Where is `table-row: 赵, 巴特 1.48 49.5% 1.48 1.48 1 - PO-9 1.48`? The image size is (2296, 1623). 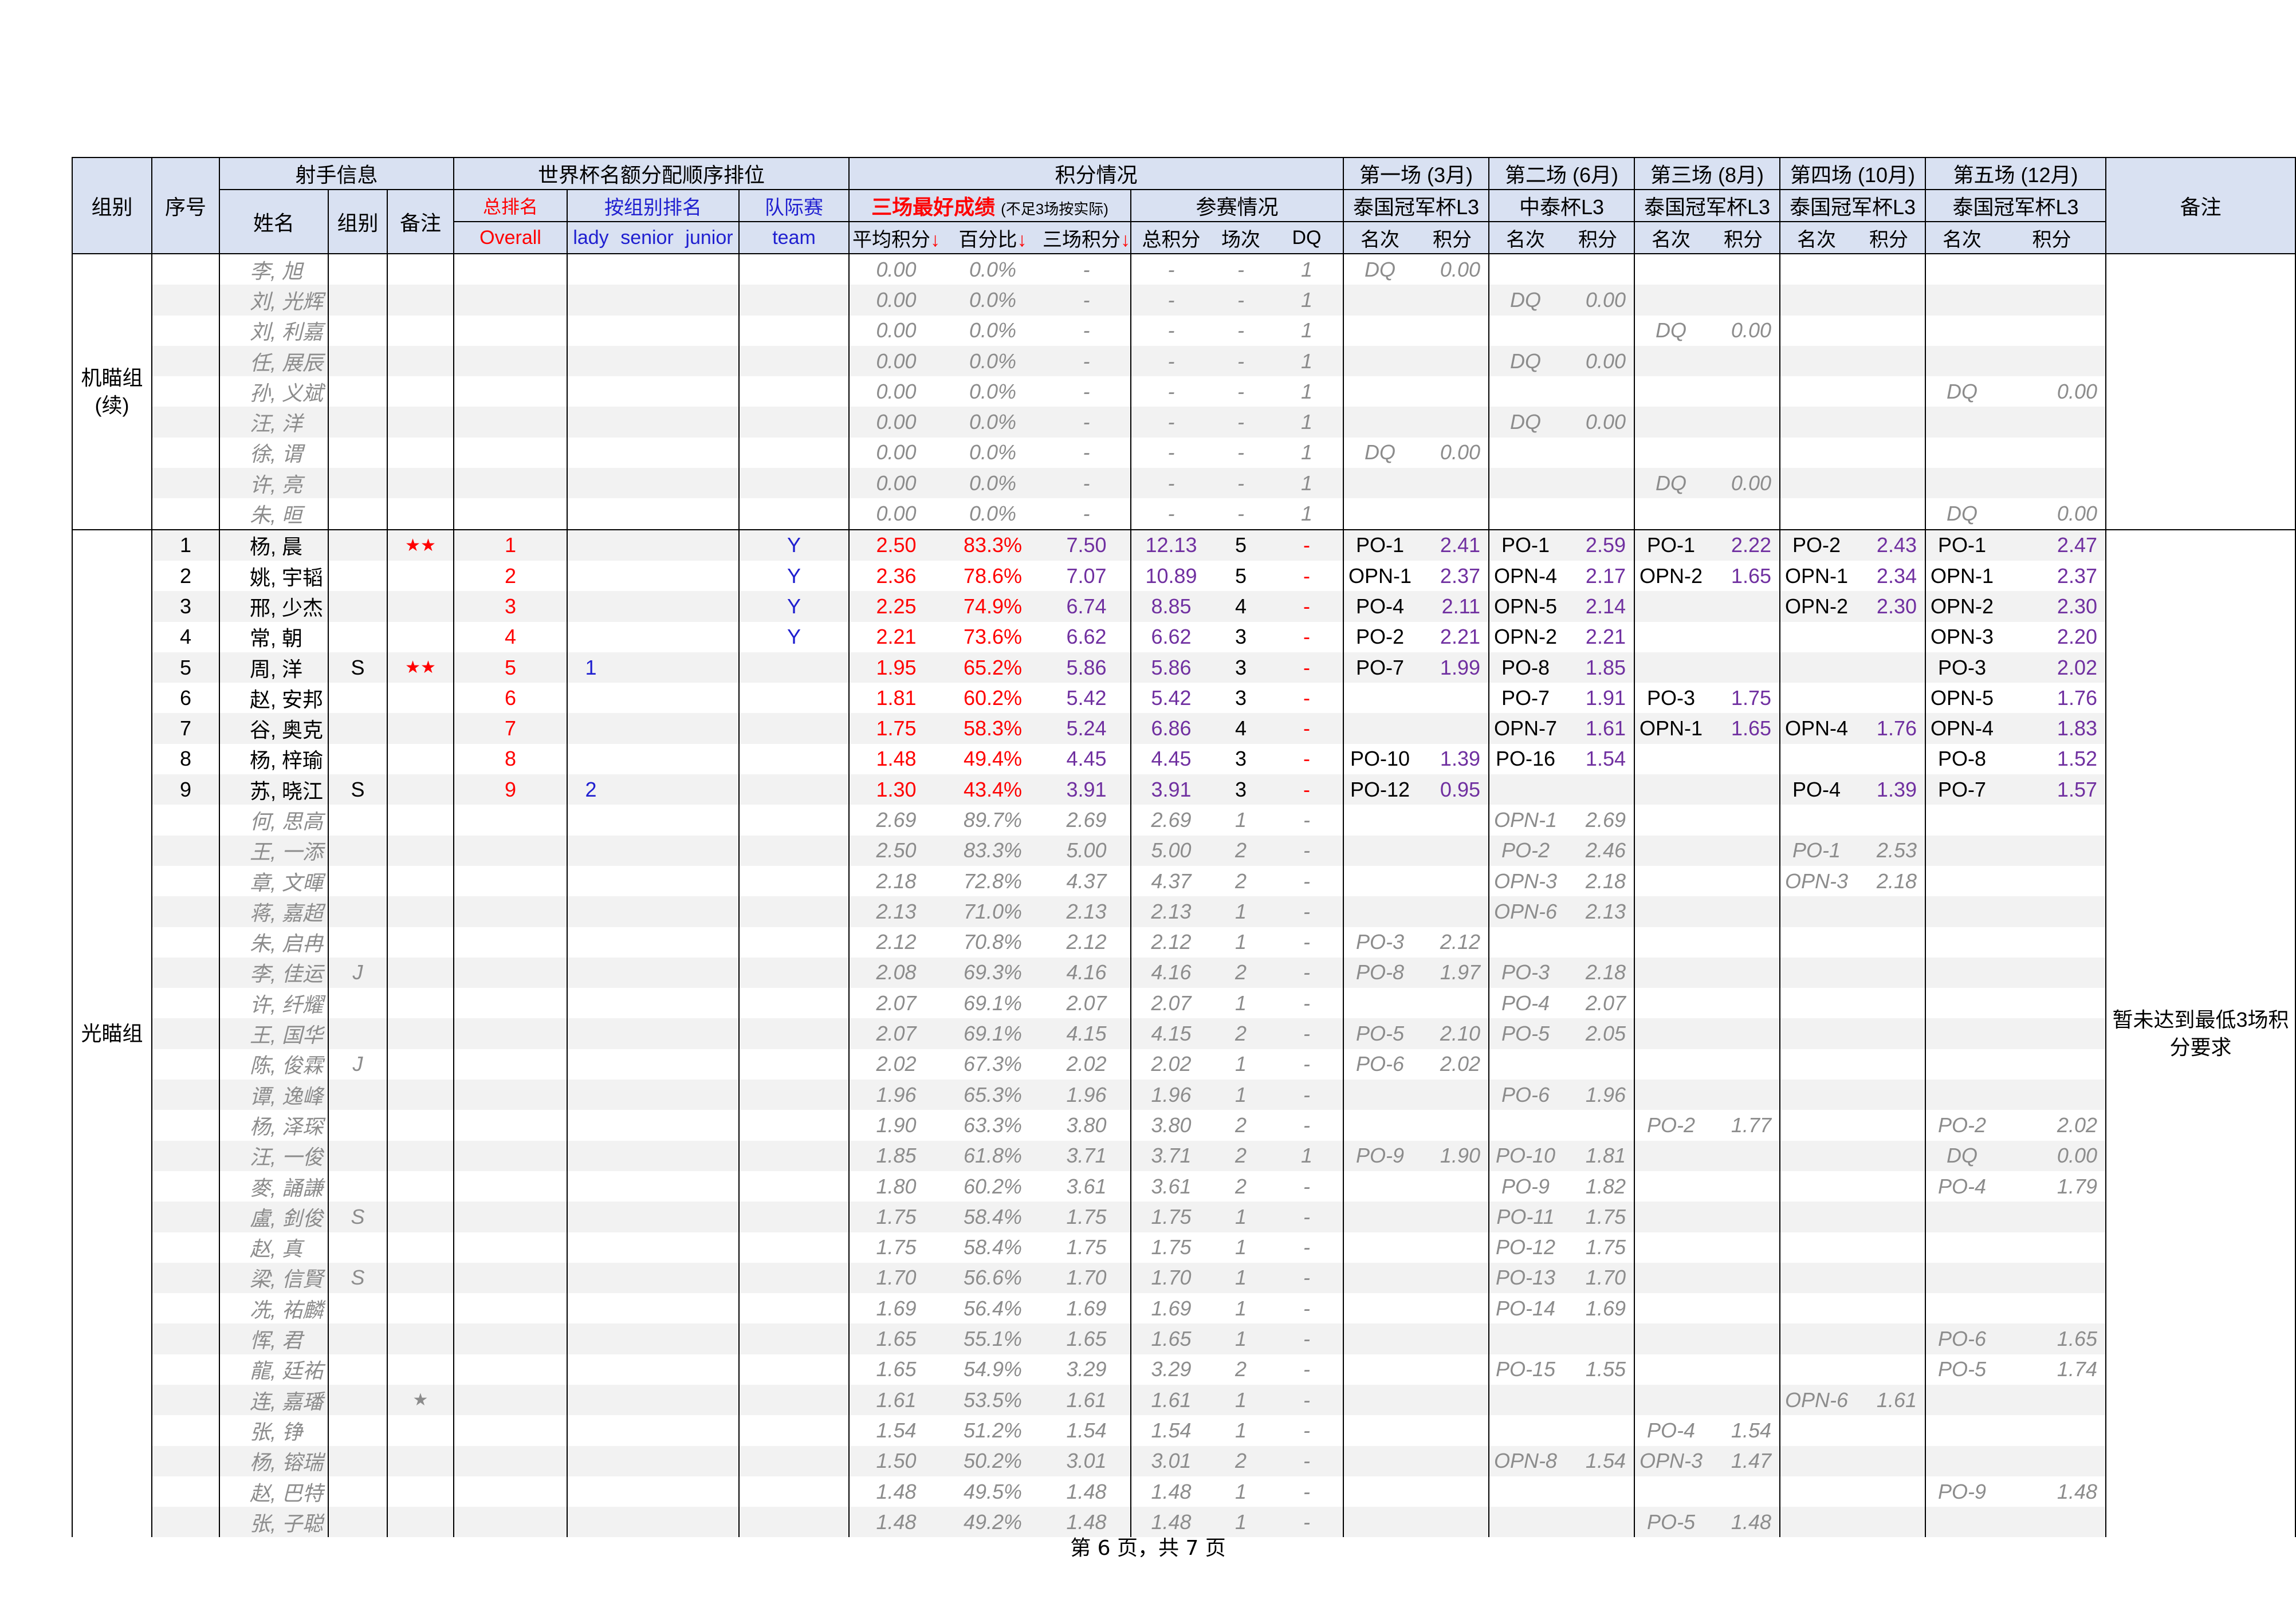 table-row: 赵, 巴特 1.48 49.5% 1.48 1.48 1 - PO-9 1.48 is located at coordinates (1184, 1491).